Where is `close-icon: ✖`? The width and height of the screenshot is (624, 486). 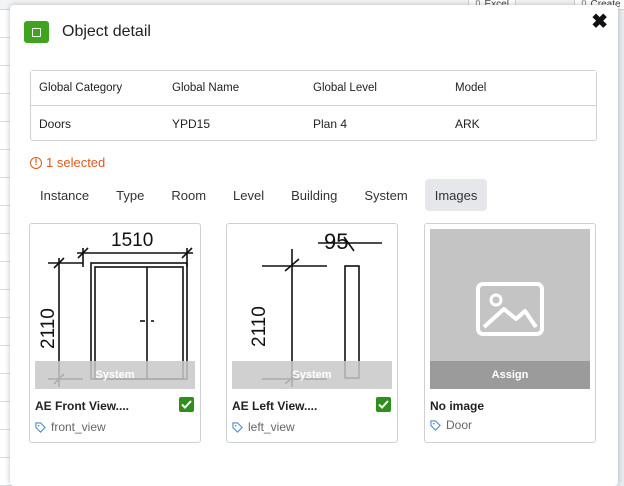
close-icon: ✖ is located at coordinates (599, 22).